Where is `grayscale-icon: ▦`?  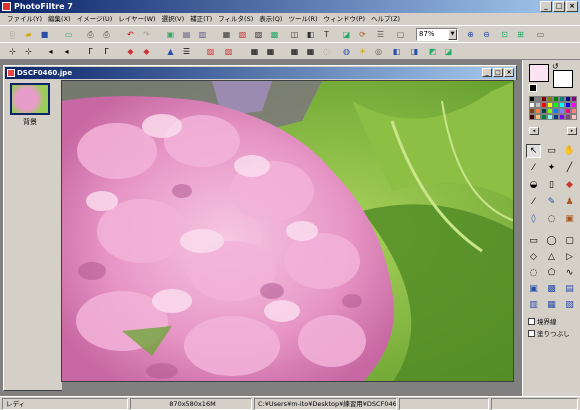 grayscale-icon: ▦ is located at coordinates (226, 34).